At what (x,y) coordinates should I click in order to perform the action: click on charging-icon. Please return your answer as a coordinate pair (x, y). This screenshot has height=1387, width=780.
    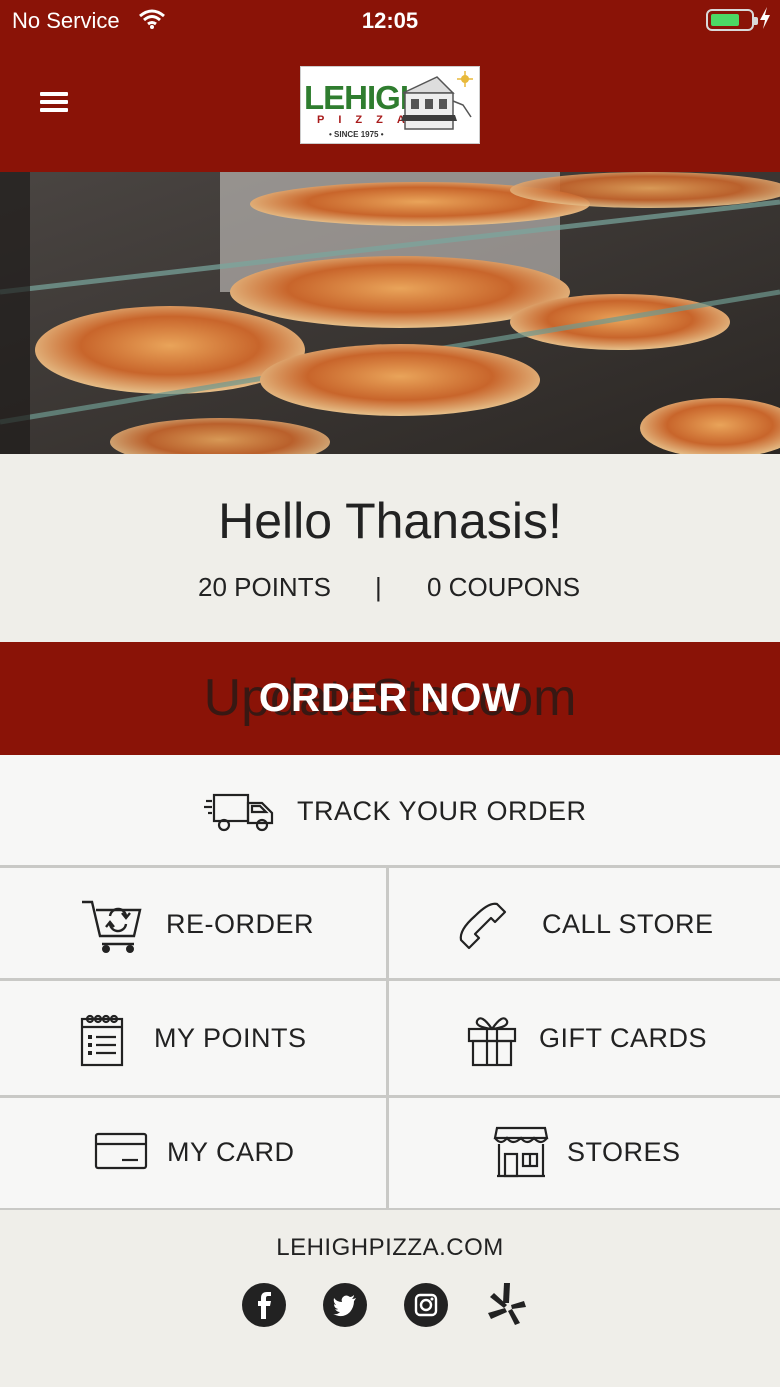
    Looking at the image, I should click on (765, 18).